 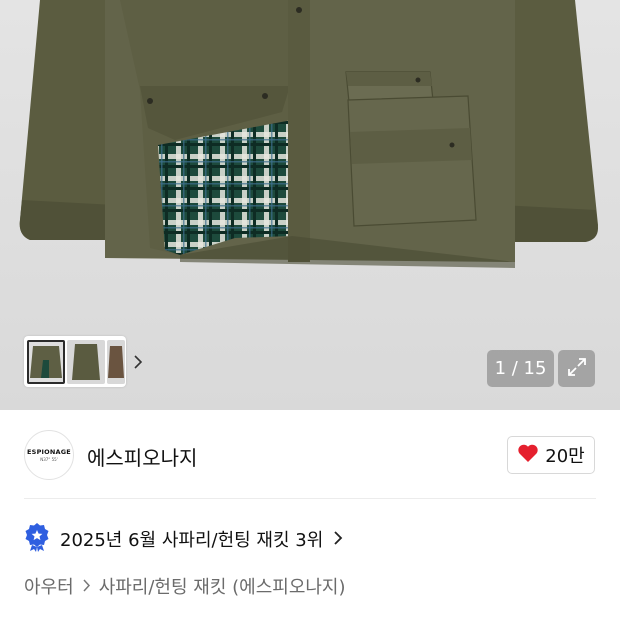 I want to click on like-button: 20만, so click(x=551, y=455).